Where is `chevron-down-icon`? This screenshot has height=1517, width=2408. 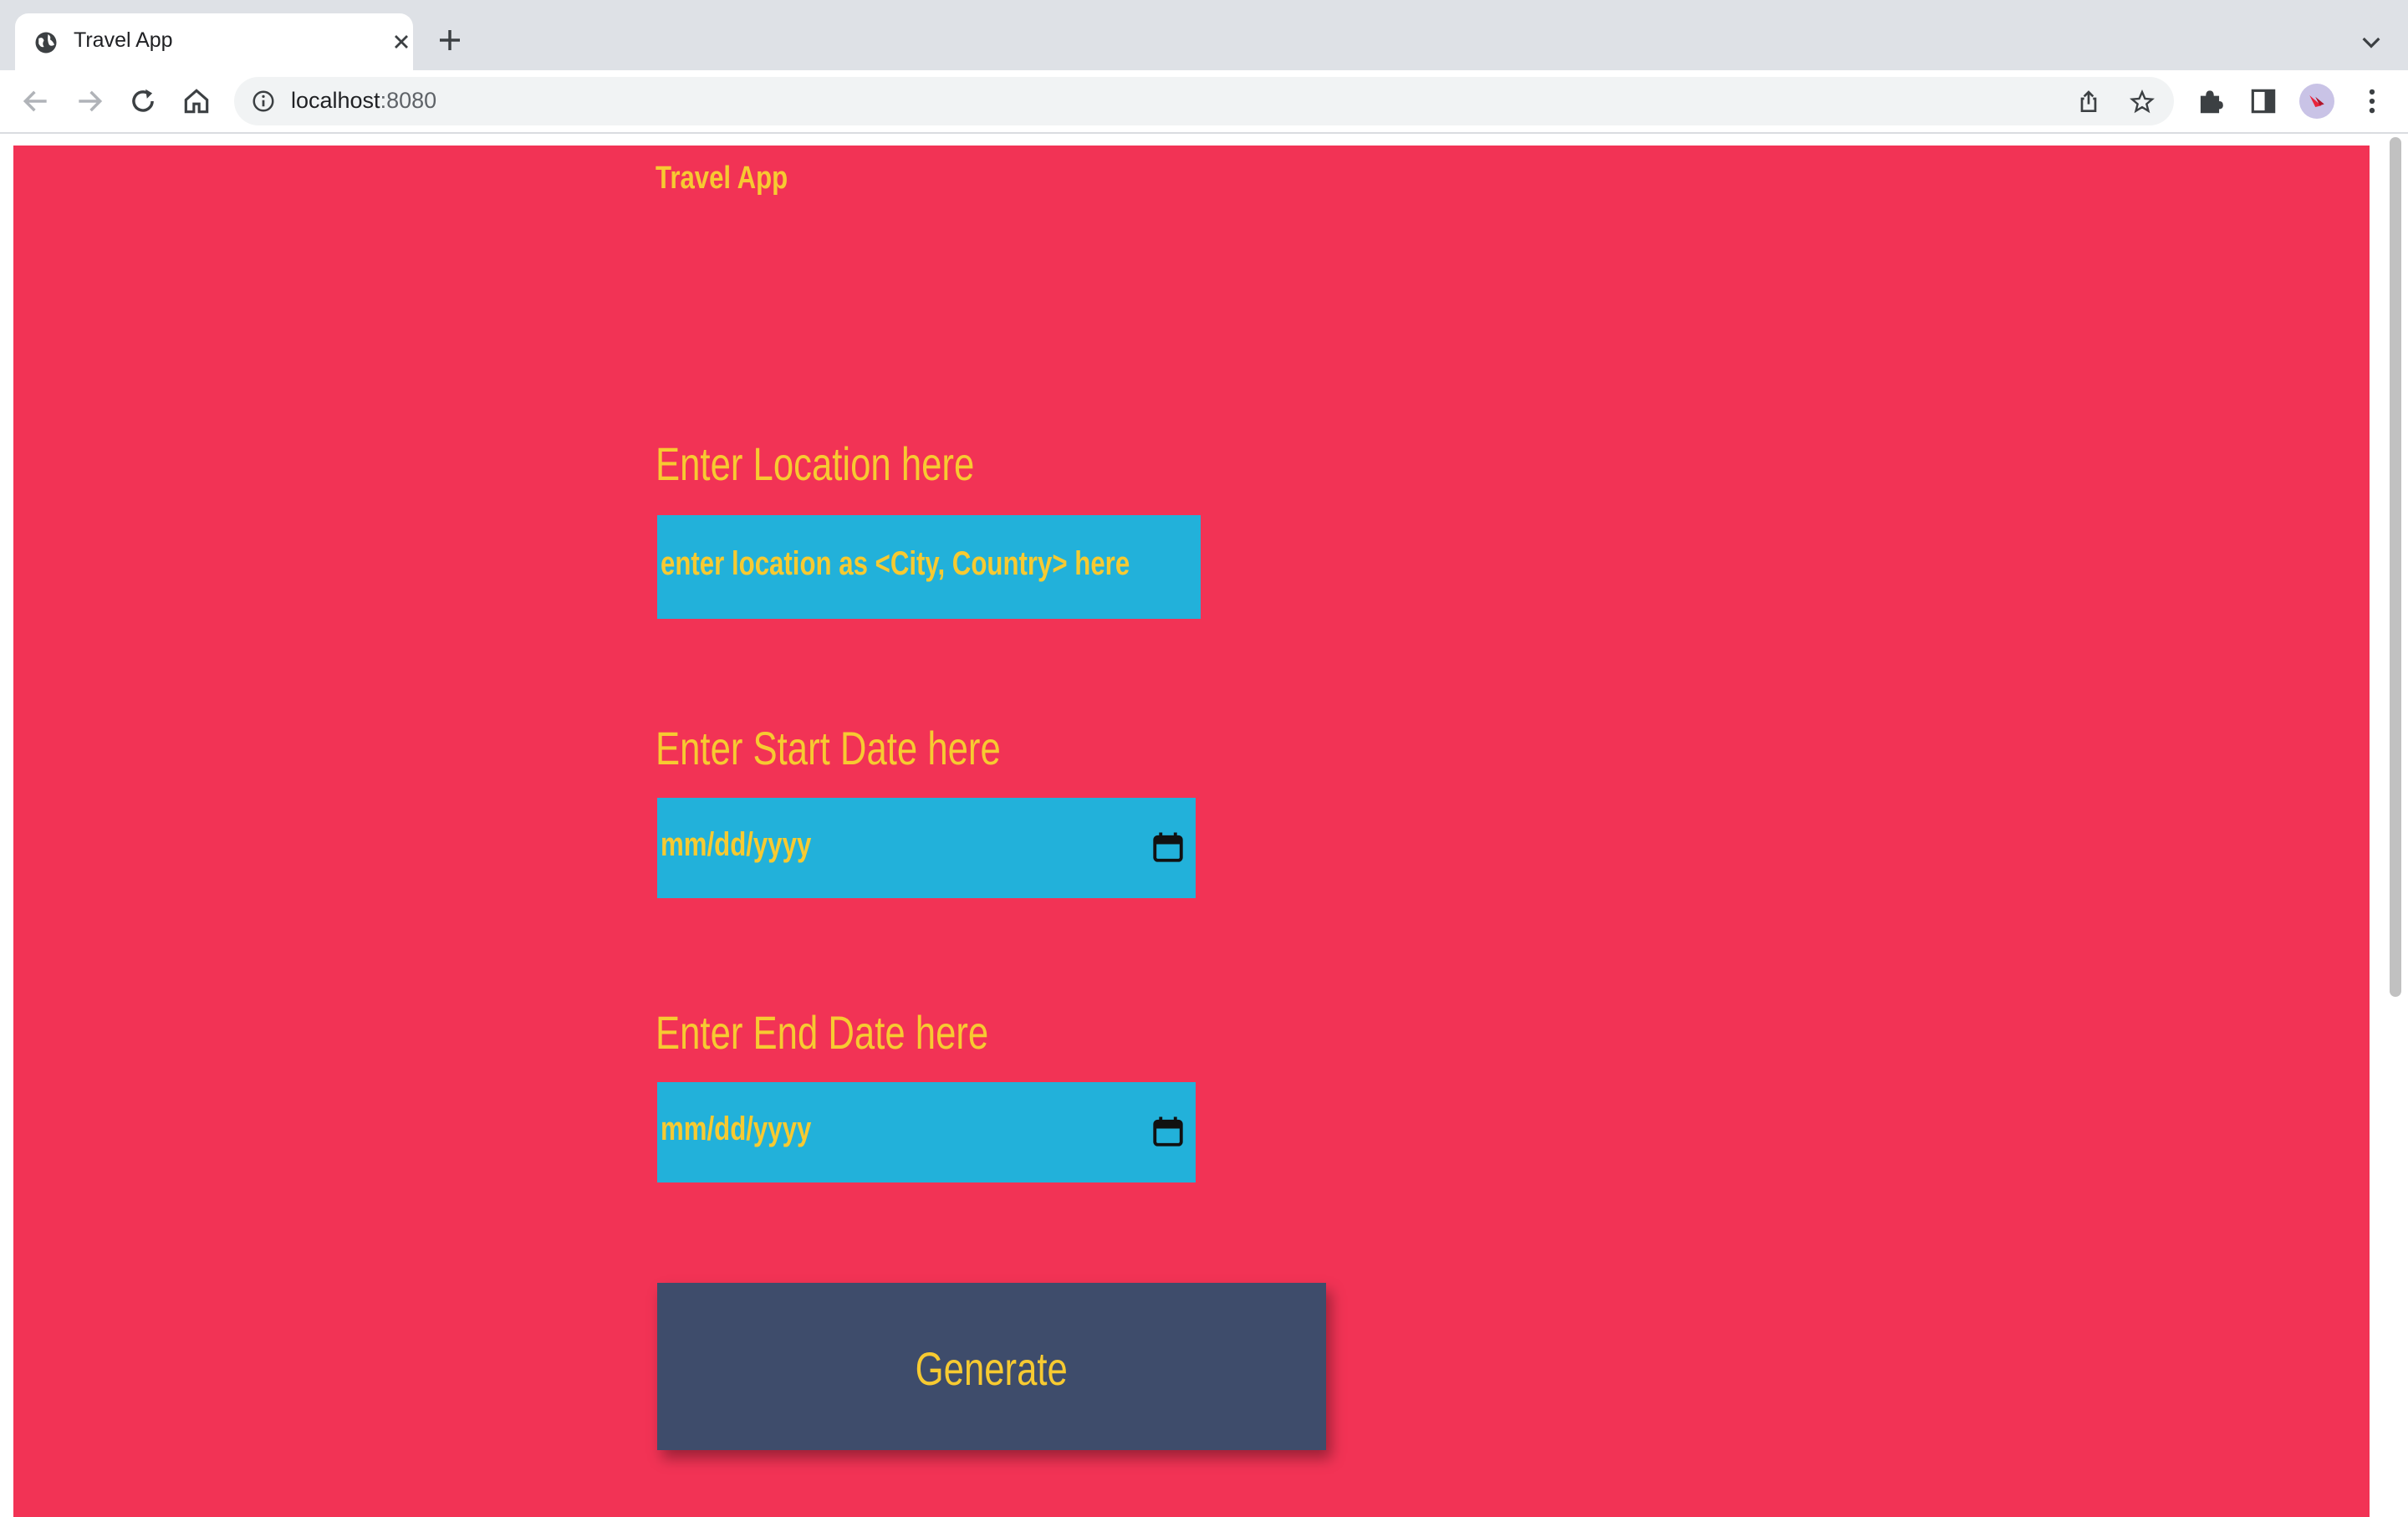
chevron-down-icon is located at coordinates (2371, 41).